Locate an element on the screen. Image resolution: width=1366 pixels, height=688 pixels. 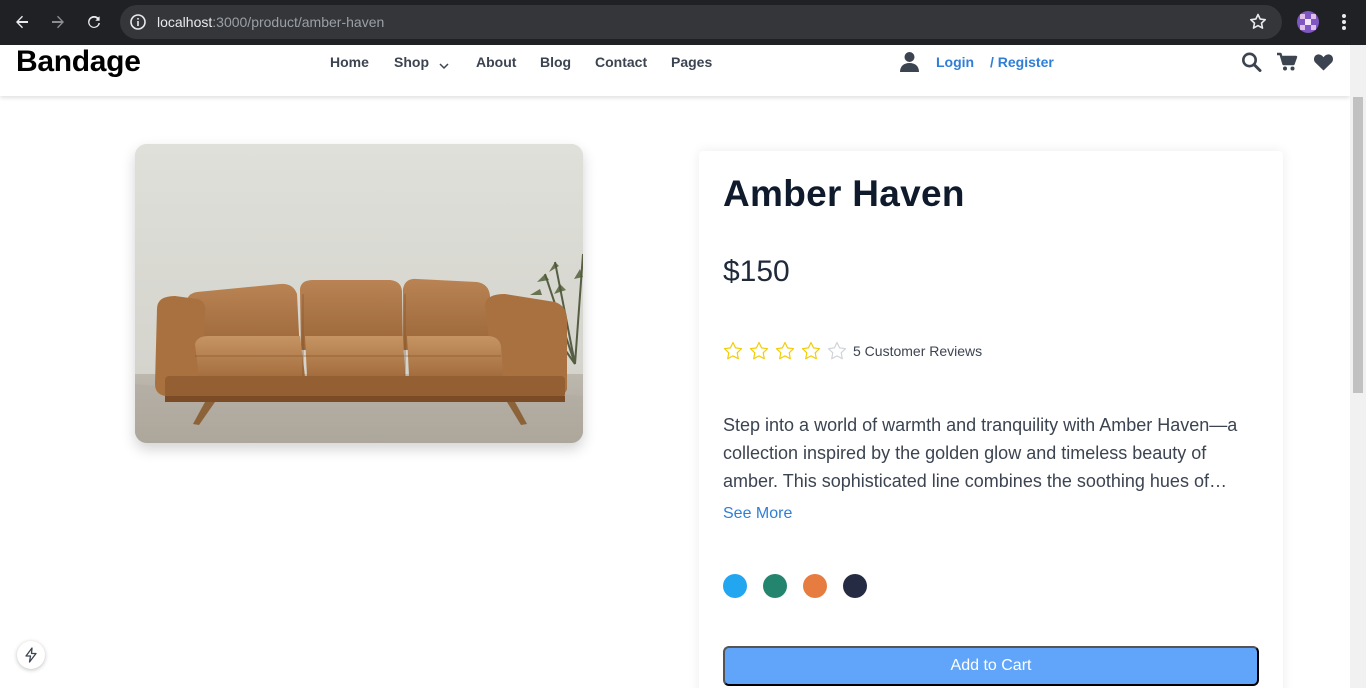
product-price: $150 is located at coordinates (756, 271).